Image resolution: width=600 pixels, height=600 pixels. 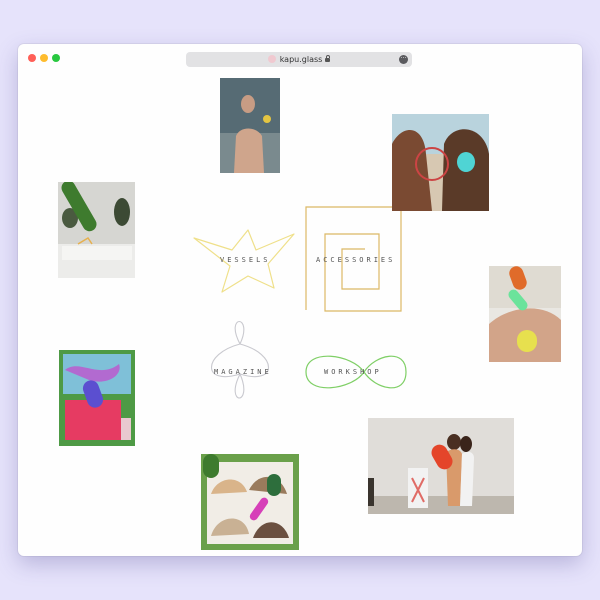 What do you see at coordinates (353, 372) in the screenshot?
I see `nav-workshop-link: WORKSHOP` at bounding box center [353, 372].